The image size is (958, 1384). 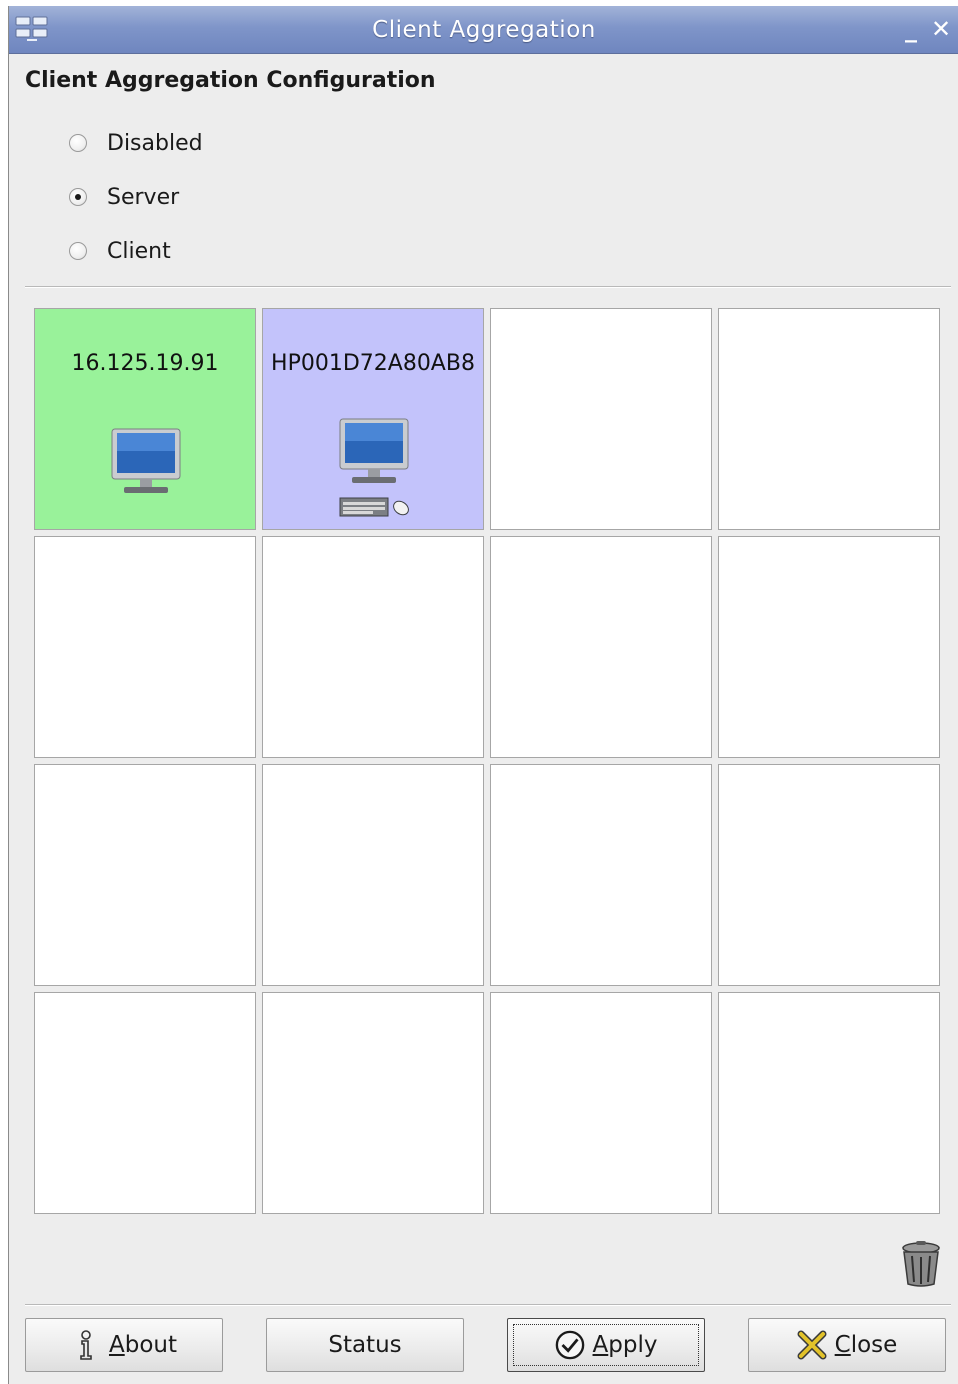 I want to click on keyboard-mouse-icon, so click(x=374, y=507).